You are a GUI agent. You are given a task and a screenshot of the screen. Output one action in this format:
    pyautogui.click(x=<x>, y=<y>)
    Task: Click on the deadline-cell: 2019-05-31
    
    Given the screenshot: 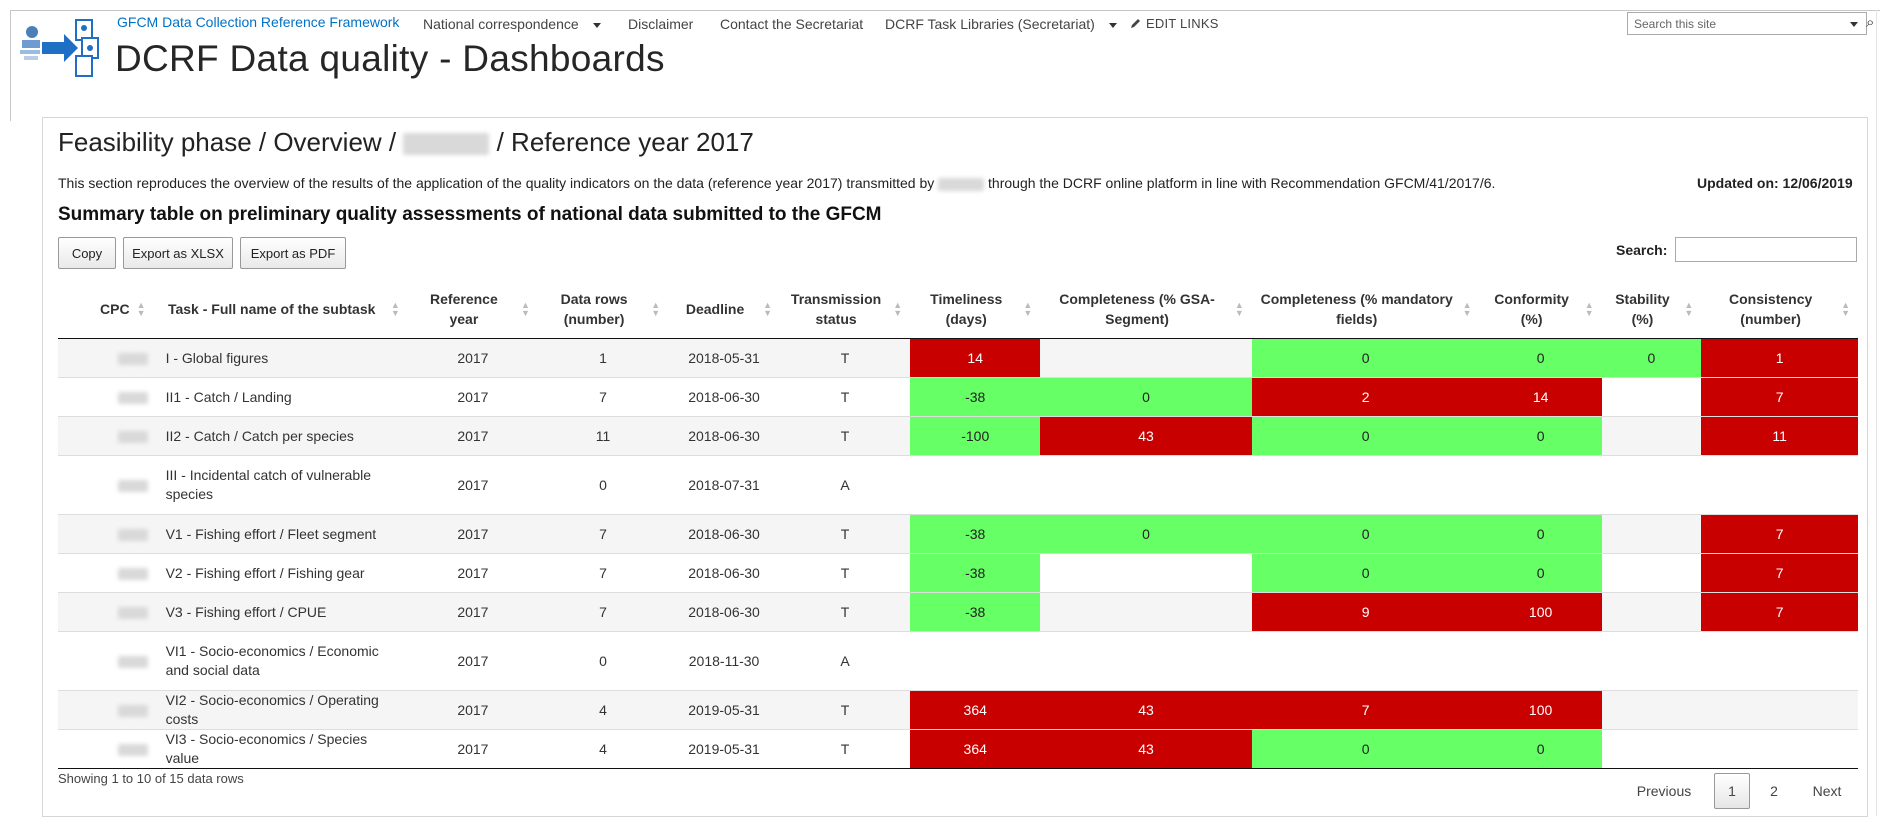 What is the action you would take?
    pyautogui.click(x=724, y=749)
    